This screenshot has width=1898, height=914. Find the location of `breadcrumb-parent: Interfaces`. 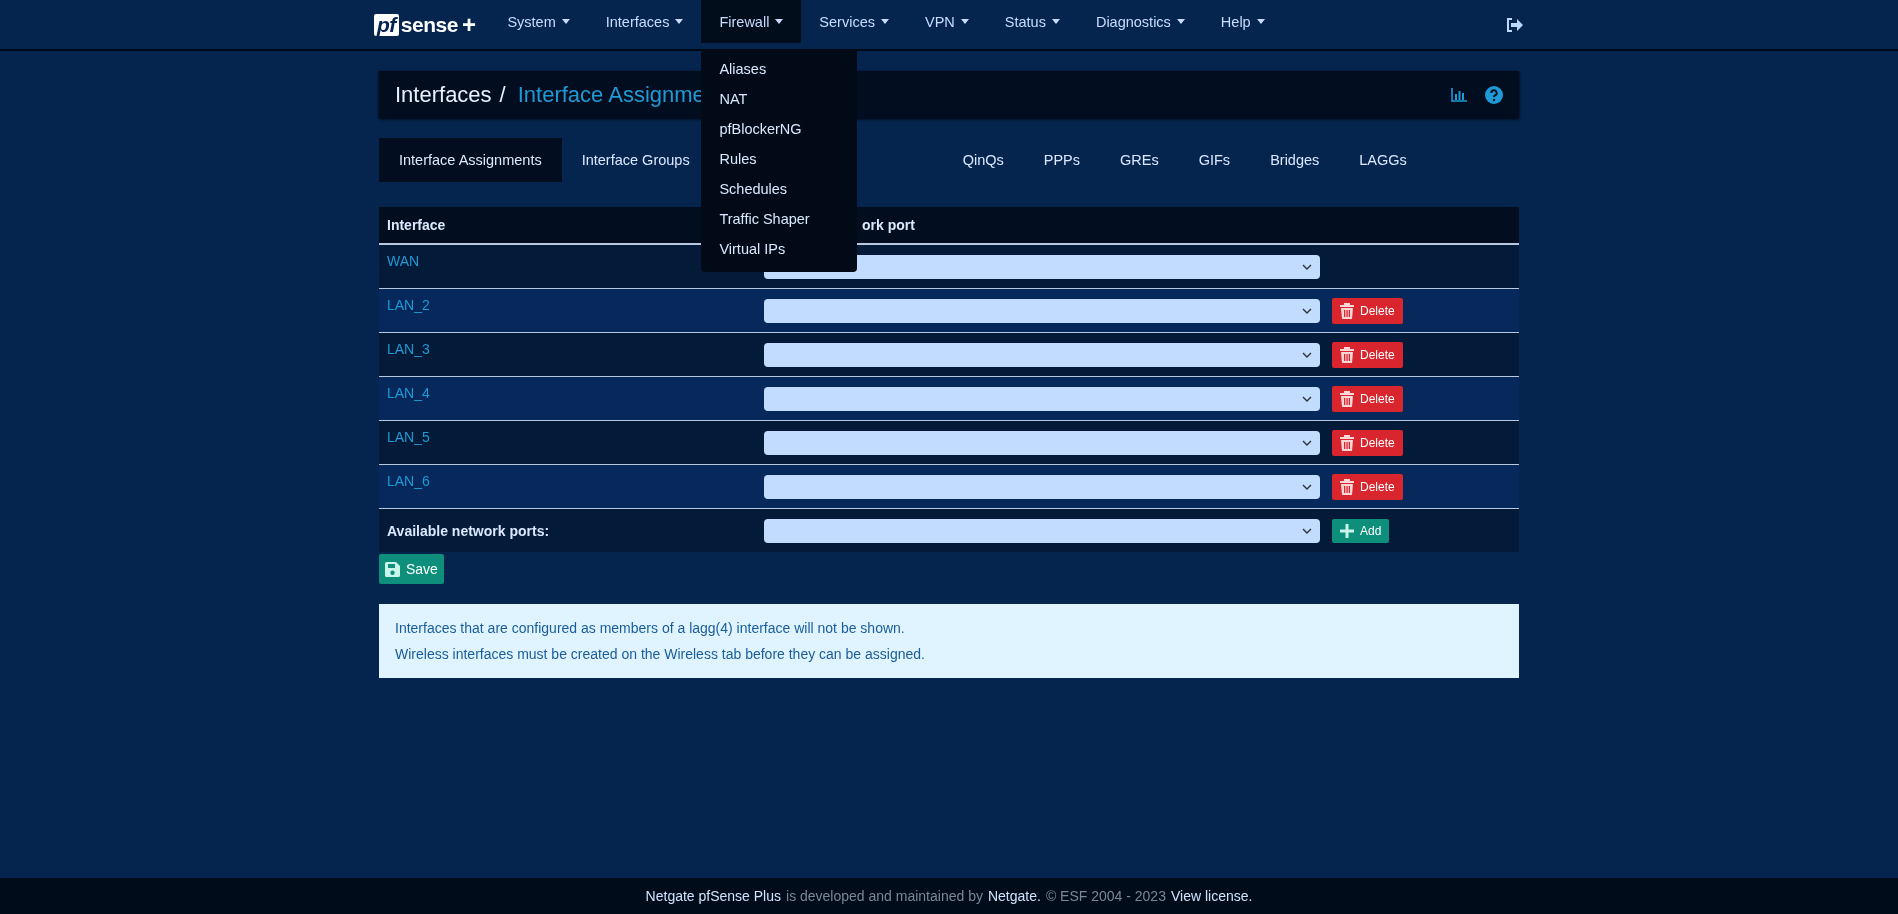

breadcrumb-parent: Interfaces is located at coordinates (443, 94).